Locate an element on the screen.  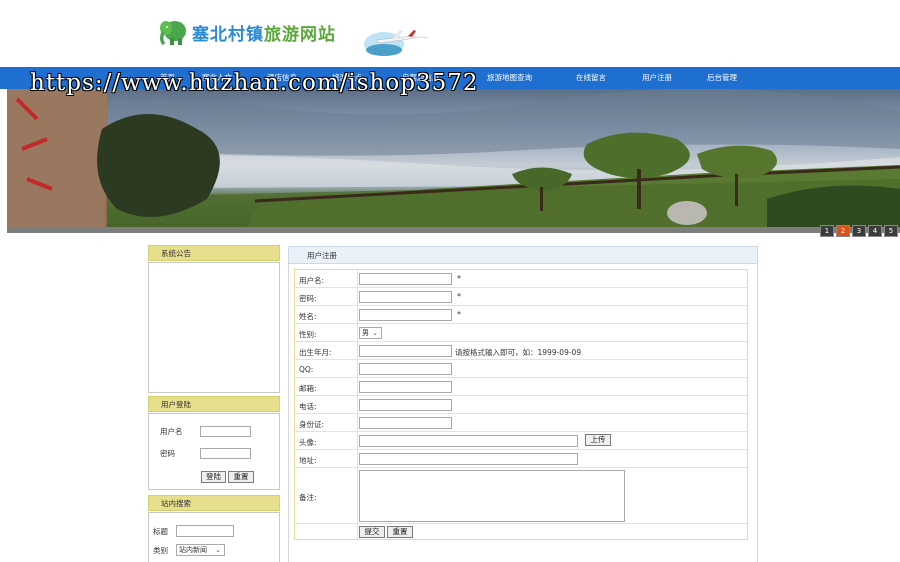
remark-textarea is located at coordinates (492, 496).